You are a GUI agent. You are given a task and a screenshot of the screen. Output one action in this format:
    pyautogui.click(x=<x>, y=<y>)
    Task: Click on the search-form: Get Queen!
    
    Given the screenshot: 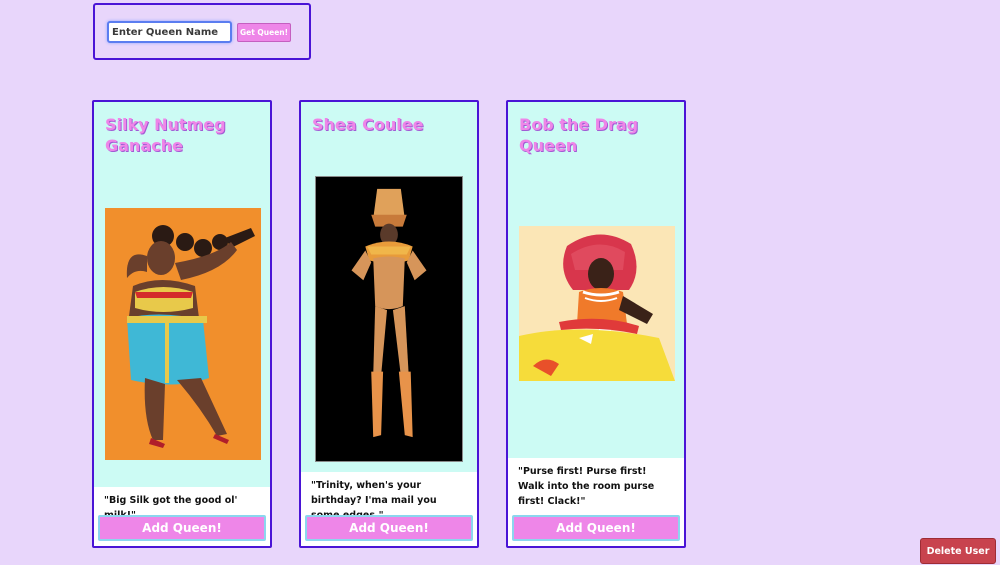 What is the action you would take?
    pyautogui.click(x=202, y=31)
    